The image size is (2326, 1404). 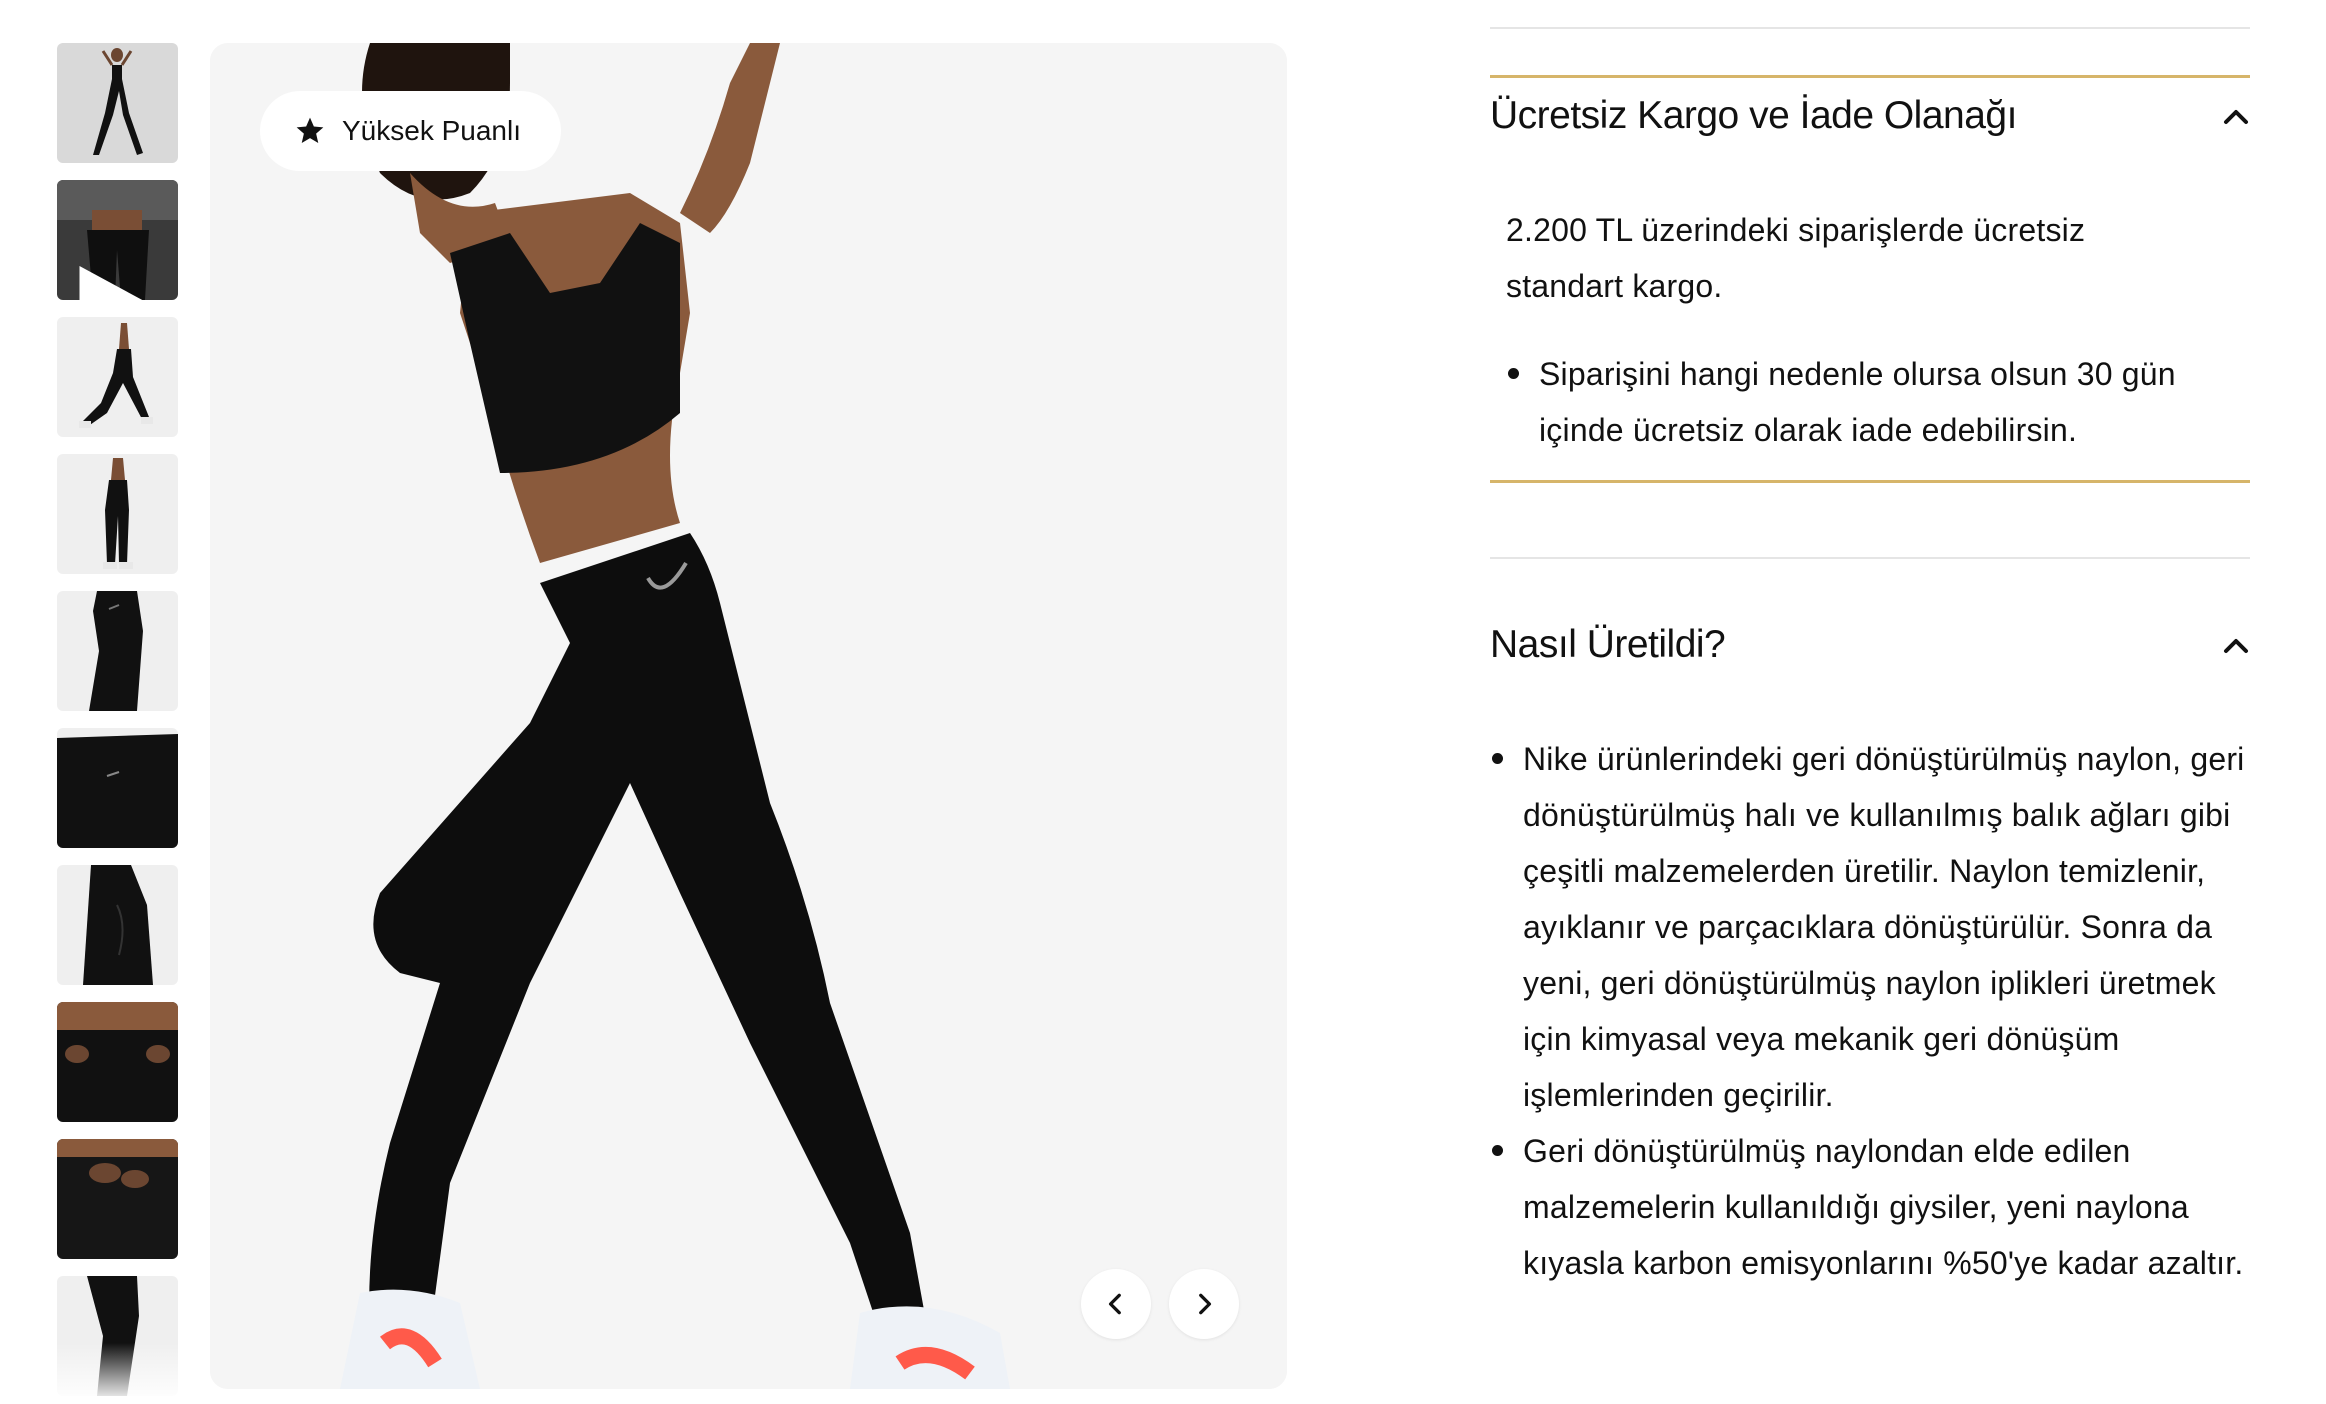 I want to click on badge-label: Yüksek Puanlı, so click(x=431, y=130).